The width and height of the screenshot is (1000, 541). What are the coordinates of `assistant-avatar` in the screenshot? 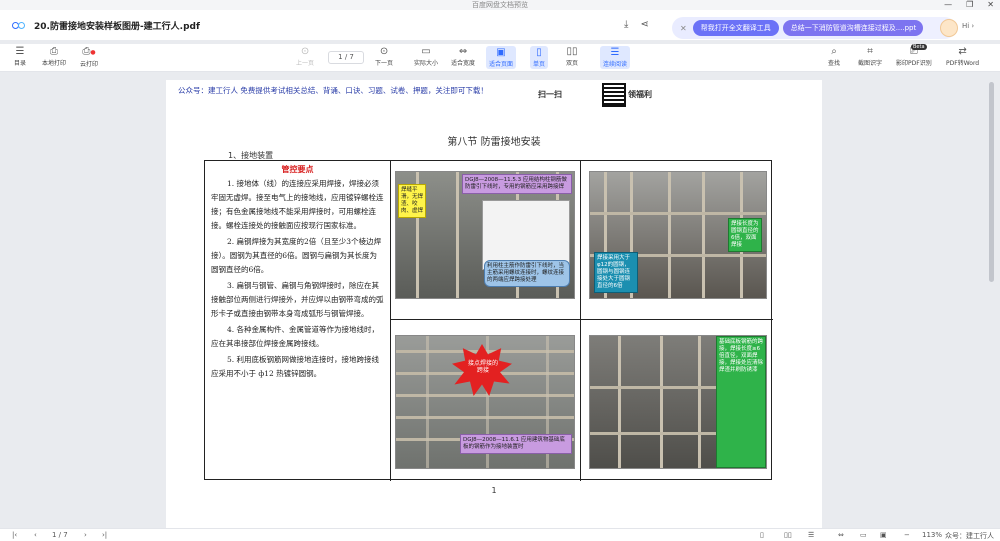 It's located at (949, 28).